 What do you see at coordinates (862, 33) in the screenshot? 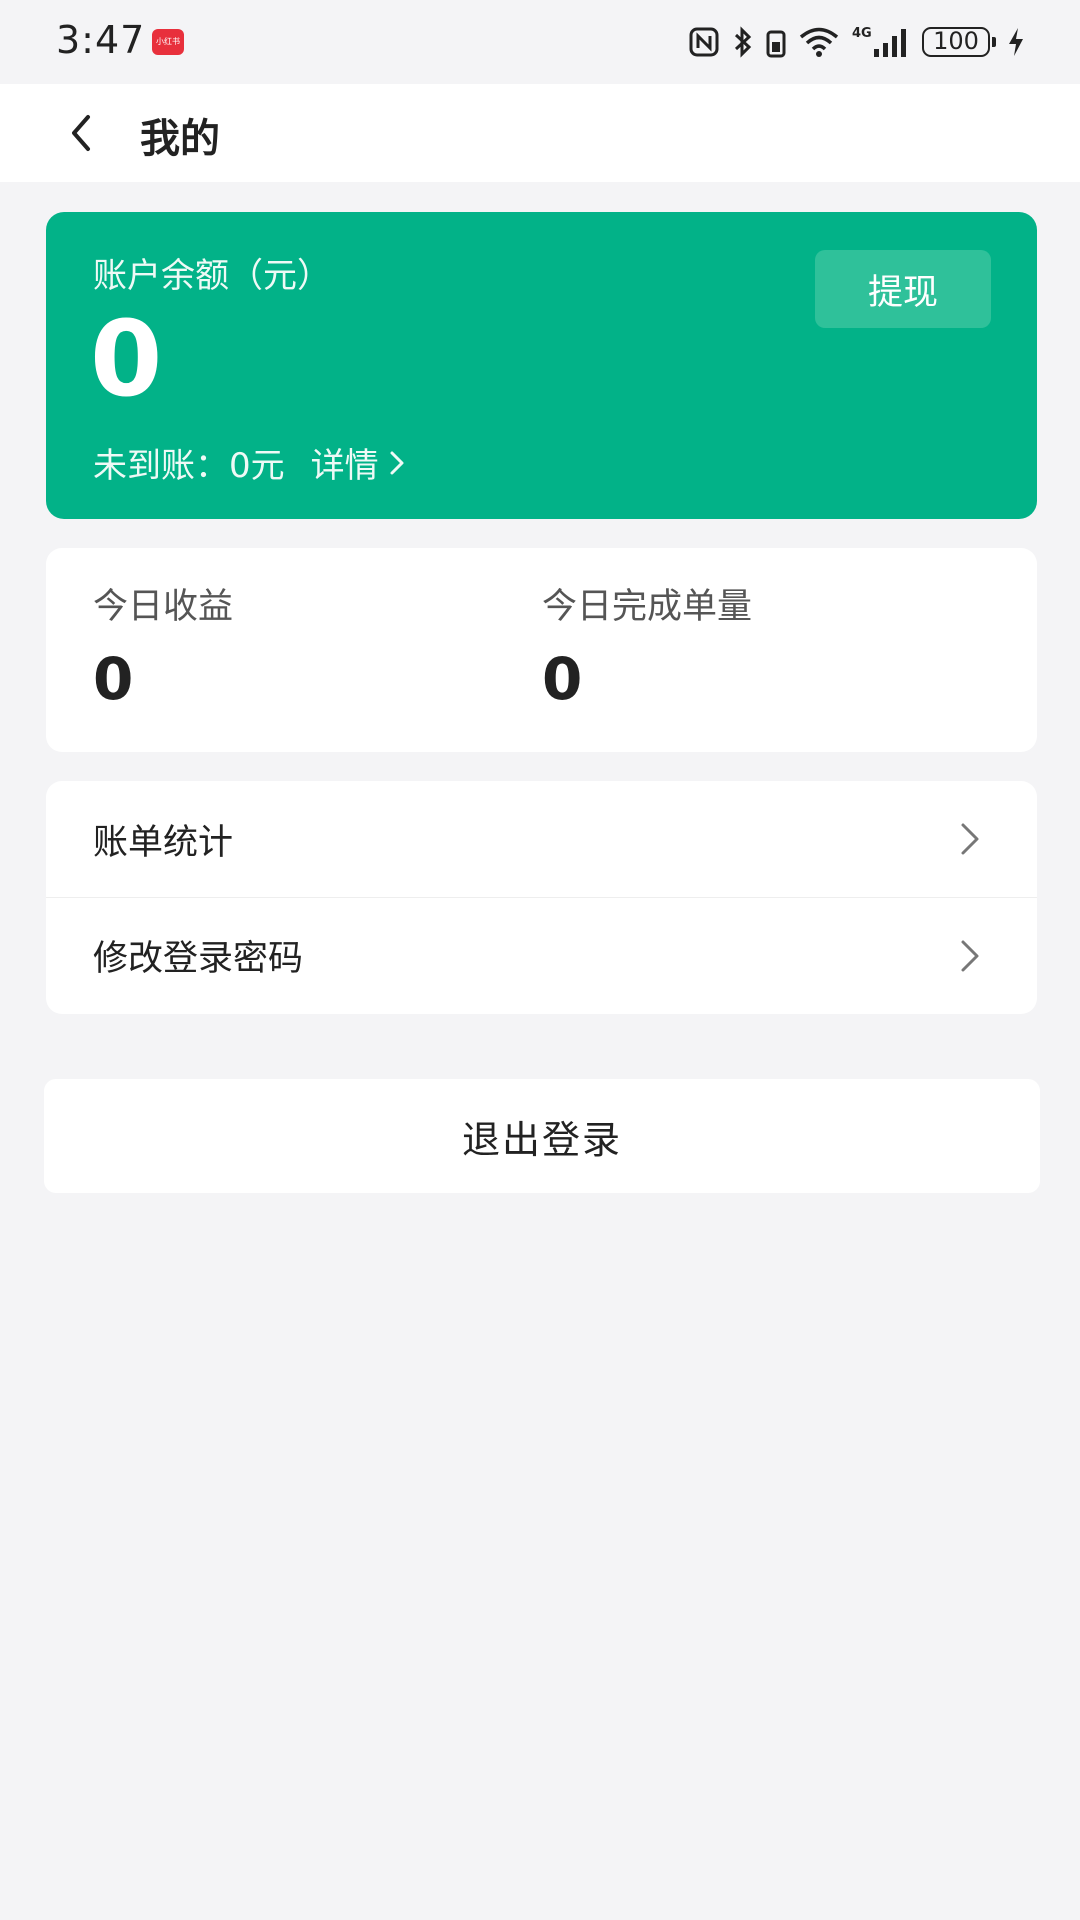
I see `svg-text: 4G` at bounding box center [862, 33].